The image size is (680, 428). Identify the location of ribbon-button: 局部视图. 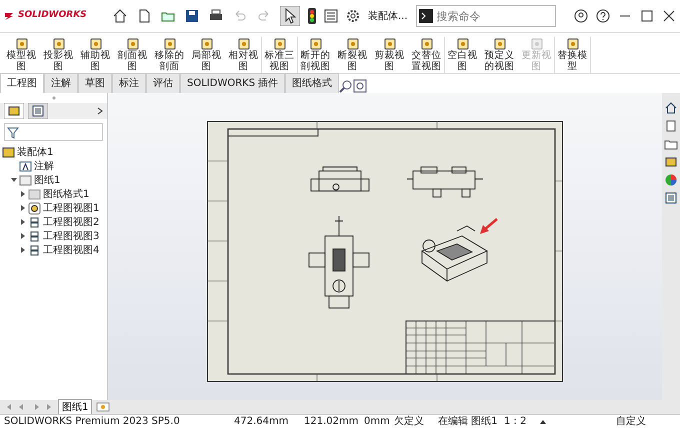
(206, 55).